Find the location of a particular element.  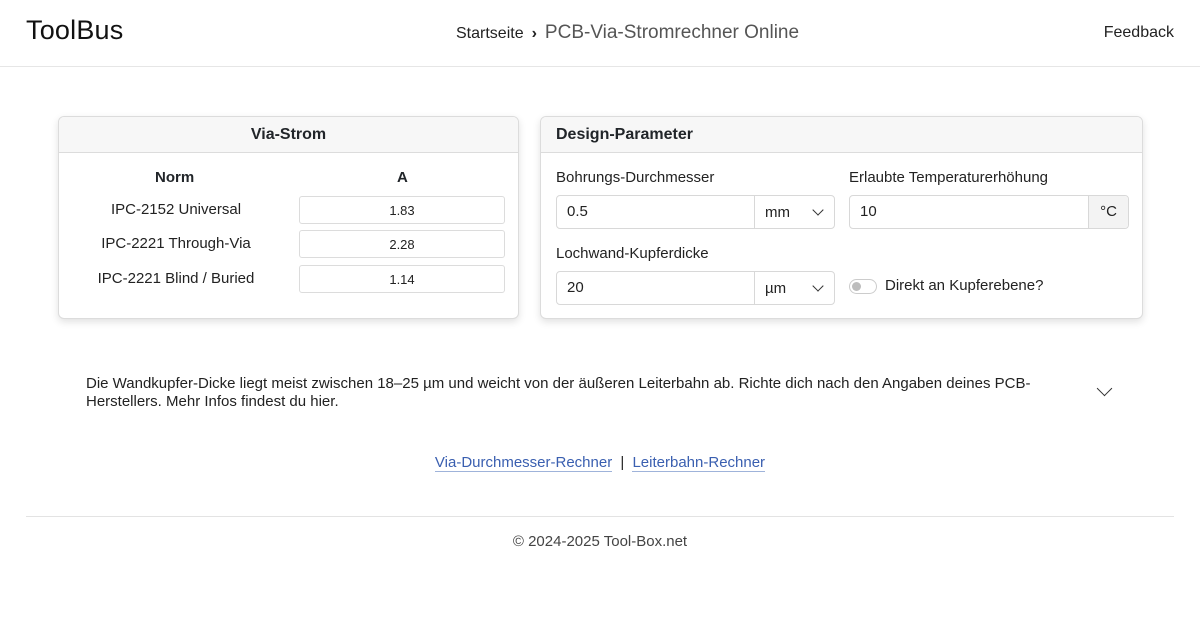

breadcrumb: Startseite › PCB-Via-Stromrechner Online is located at coordinates (627, 33).